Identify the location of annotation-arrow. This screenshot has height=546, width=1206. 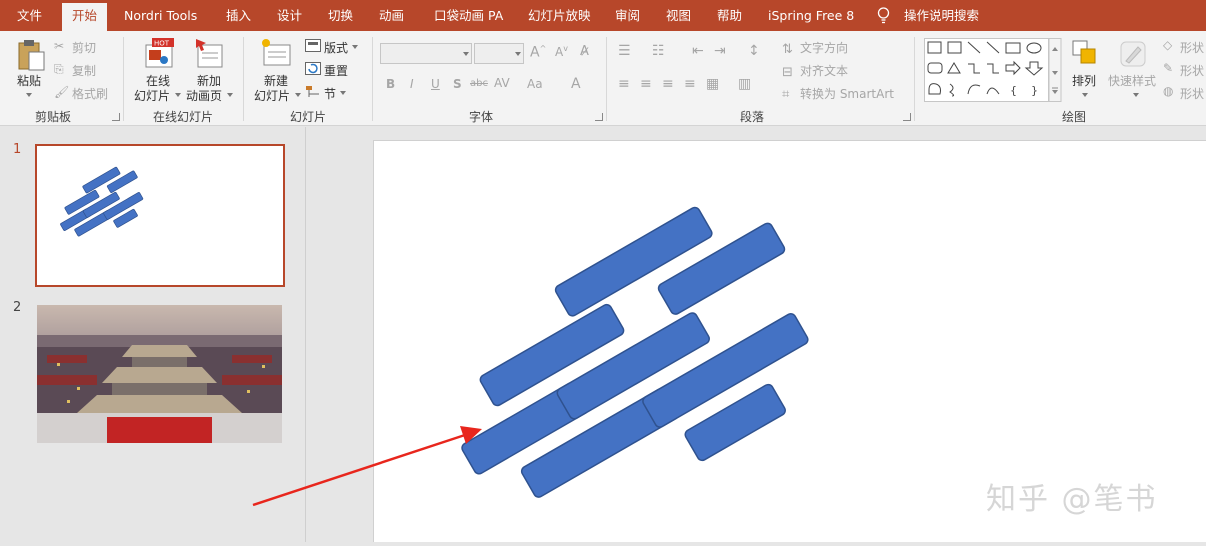
(367, 466).